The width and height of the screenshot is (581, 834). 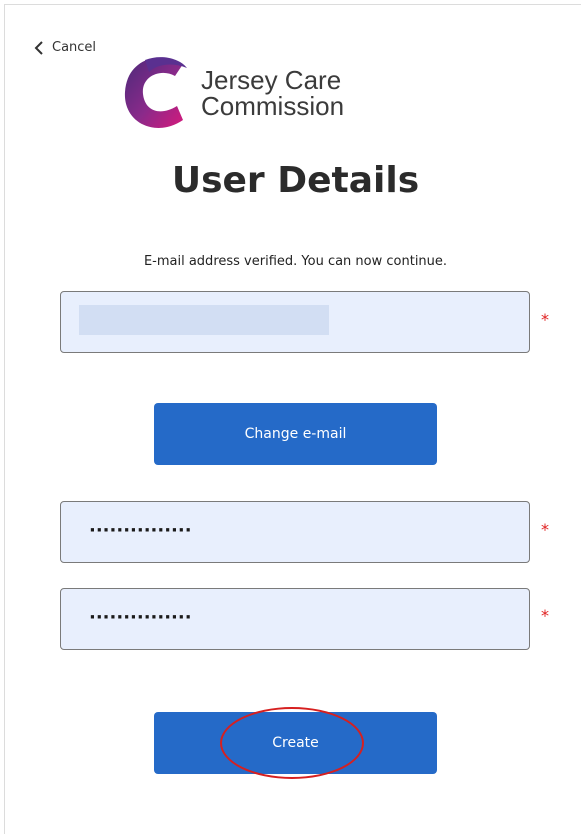 What do you see at coordinates (273, 106) in the screenshot?
I see `logo-line-2: Commission` at bounding box center [273, 106].